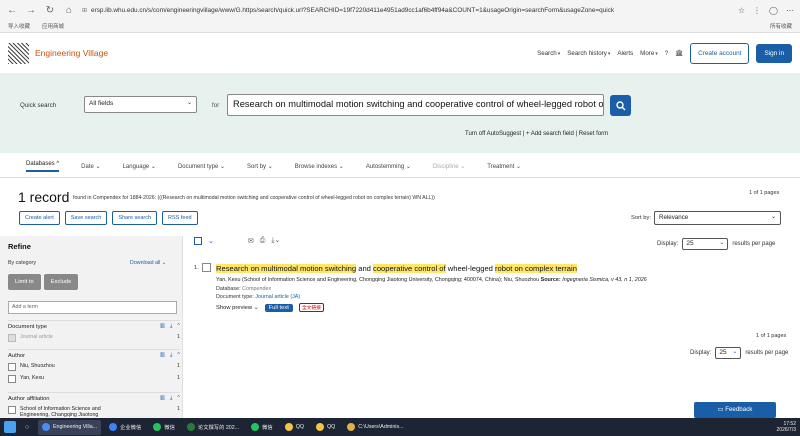 The height and width of the screenshot is (436, 800). I want to click on back-icon: ←, so click(12, 10).